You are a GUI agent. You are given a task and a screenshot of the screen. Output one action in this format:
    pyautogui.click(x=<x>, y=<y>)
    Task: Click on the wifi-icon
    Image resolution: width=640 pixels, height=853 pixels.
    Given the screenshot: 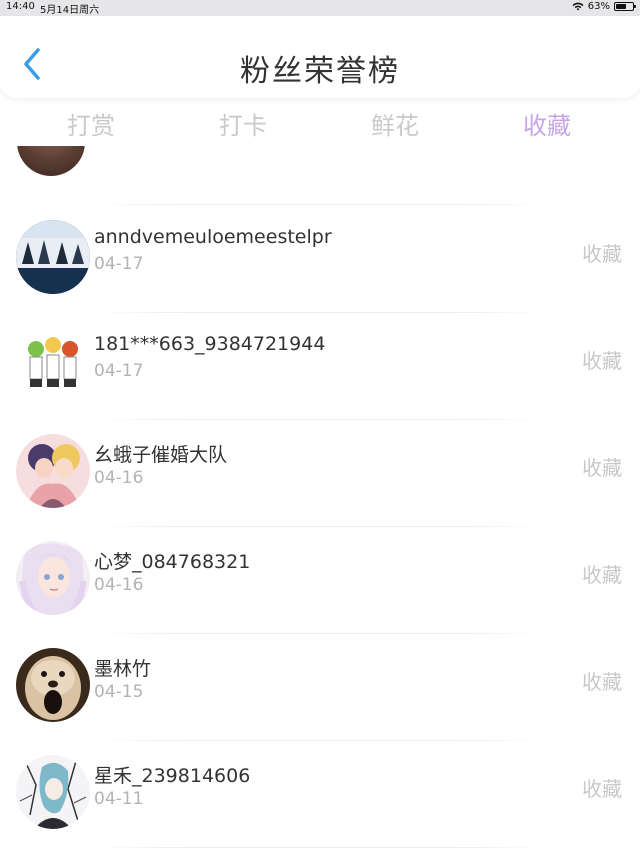 What is the action you would take?
    pyautogui.click(x=578, y=6)
    